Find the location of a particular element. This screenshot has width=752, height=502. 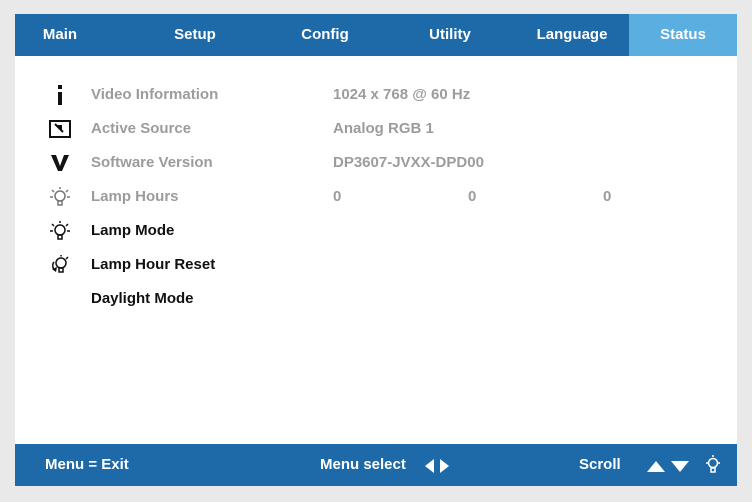

row-daylight-mode: Daylight Mode is located at coordinates (376, 299).